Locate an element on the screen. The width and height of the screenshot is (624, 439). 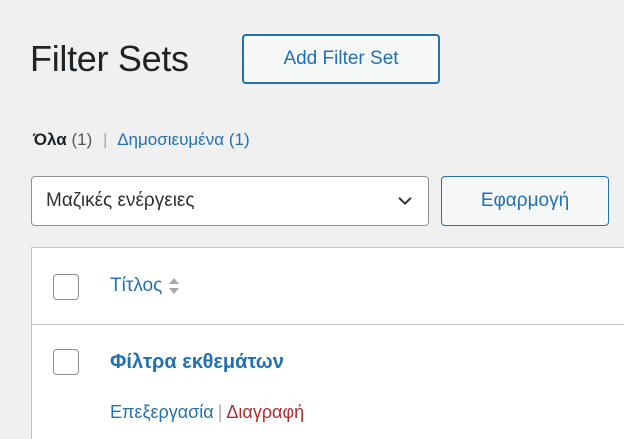
row-actions: Επεξεργασία | Διαγραφή is located at coordinates (207, 412).